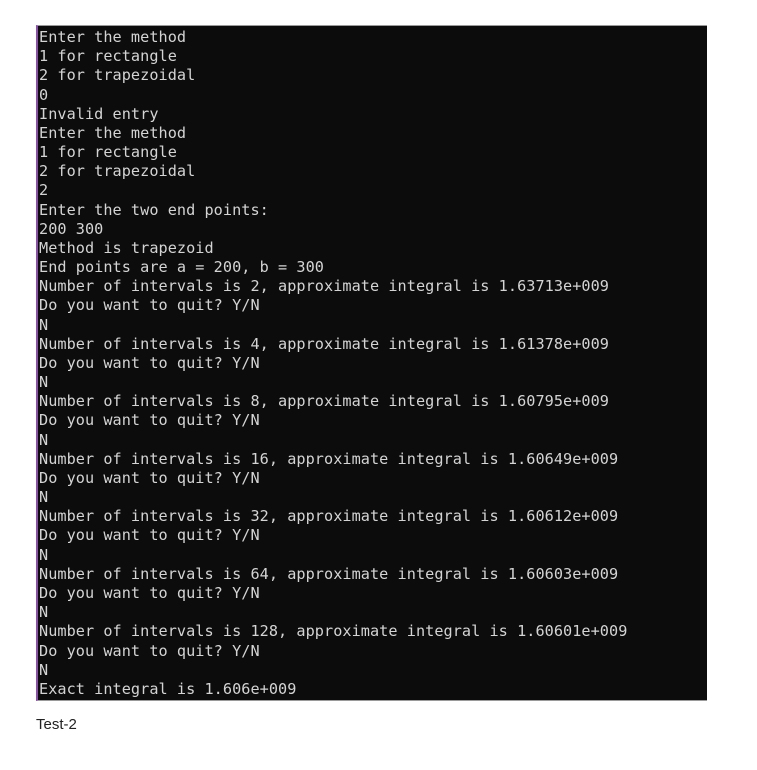  I want to click on console-line: End points are a = 200, b = 300, so click(182, 267).